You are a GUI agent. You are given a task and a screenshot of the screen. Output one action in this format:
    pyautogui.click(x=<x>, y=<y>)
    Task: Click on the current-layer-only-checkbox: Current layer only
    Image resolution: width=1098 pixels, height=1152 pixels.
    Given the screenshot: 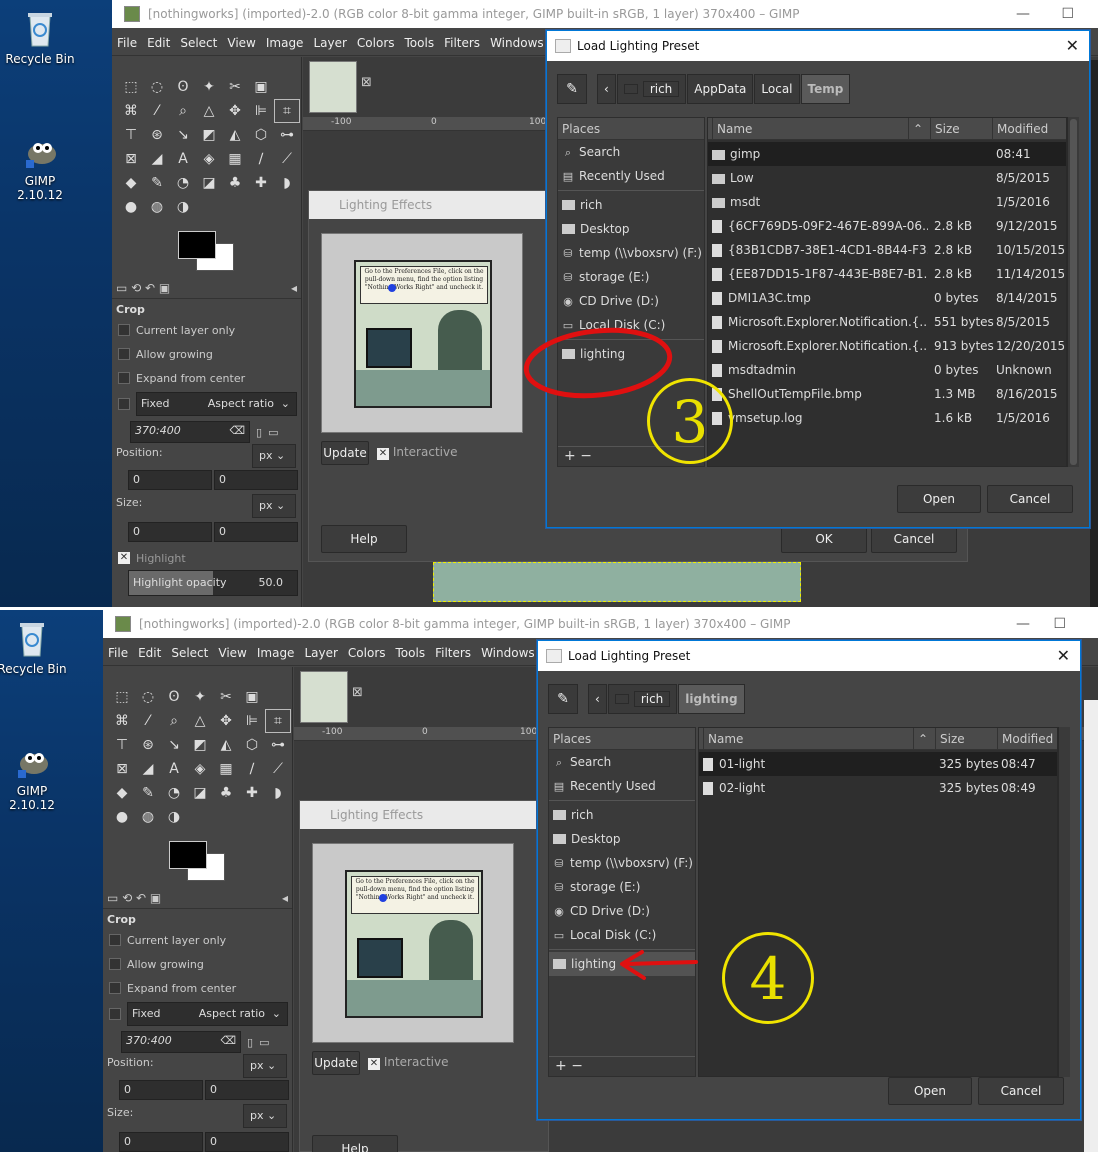 What is the action you would take?
    pyautogui.click(x=197, y=940)
    